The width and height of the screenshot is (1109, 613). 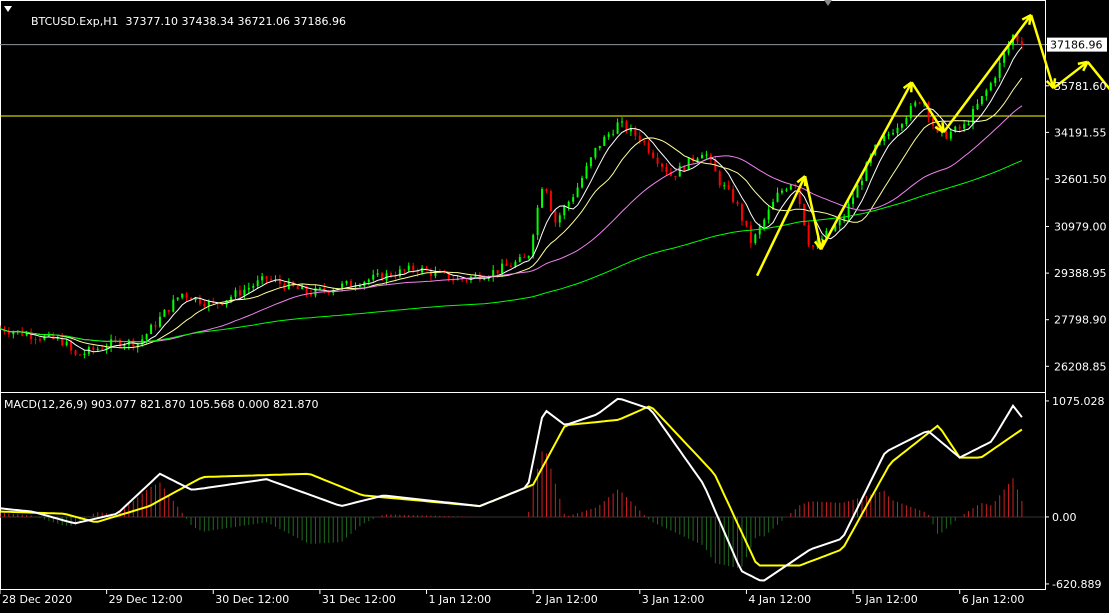 What do you see at coordinates (779, 599) in the screenshot?
I see `x-tick-label: 4 Jan 12:00` at bounding box center [779, 599].